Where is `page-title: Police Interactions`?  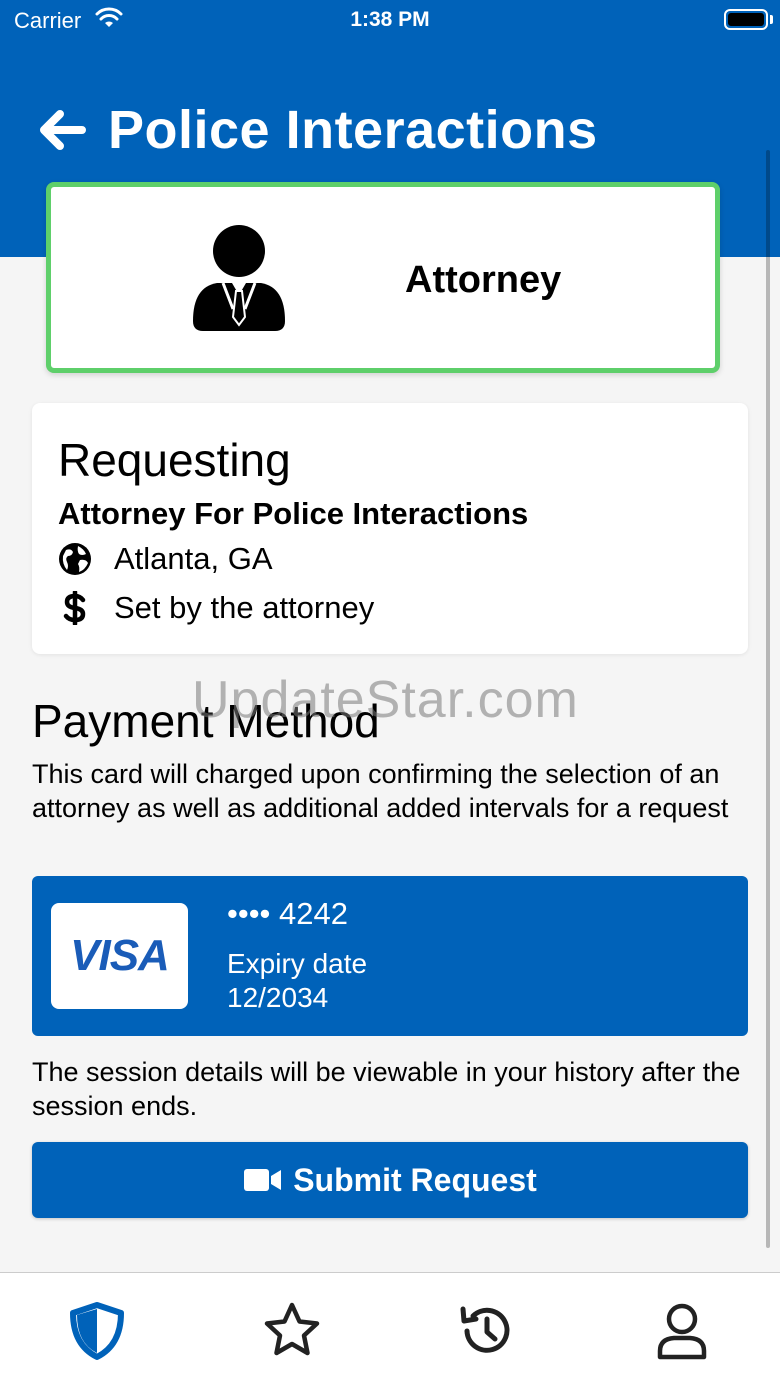
page-title: Police Interactions is located at coordinates (353, 130).